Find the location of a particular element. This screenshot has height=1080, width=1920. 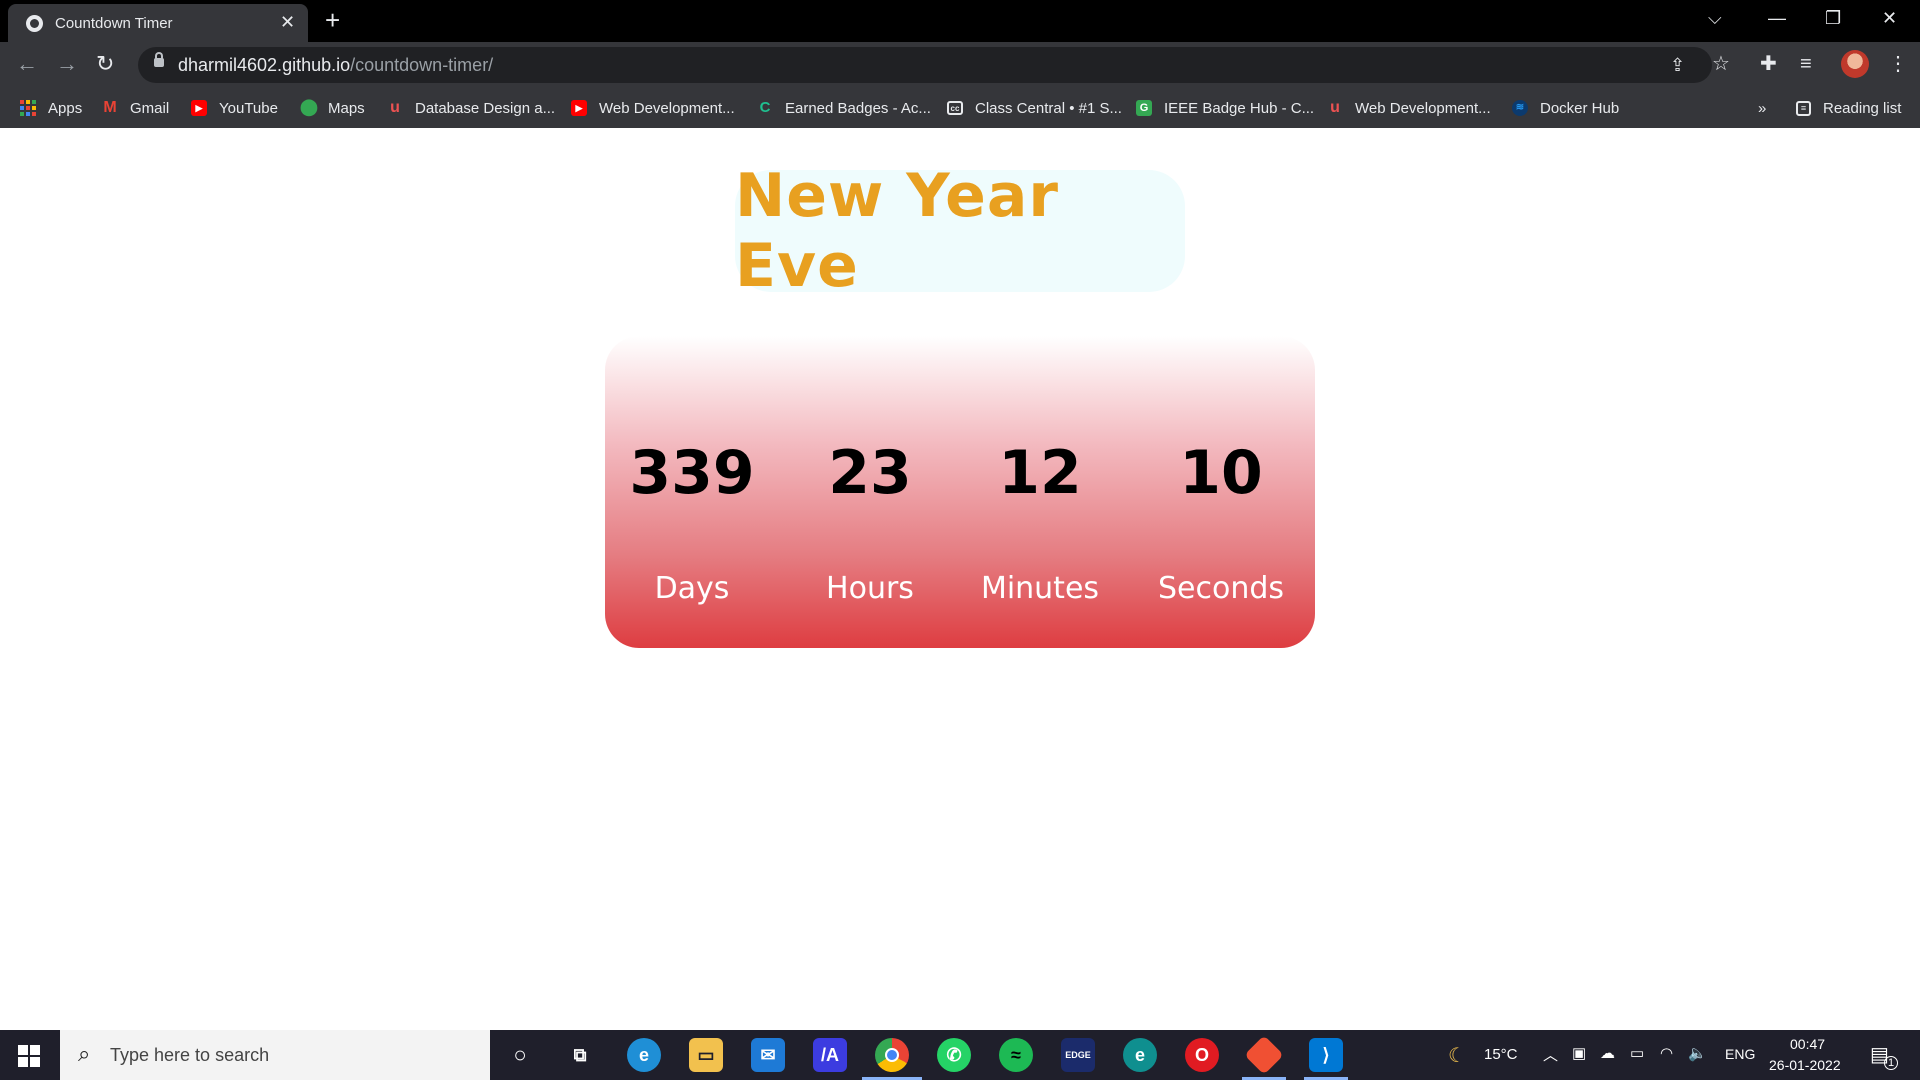

edge-beta-icon: e is located at coordinates (1140, 1055).